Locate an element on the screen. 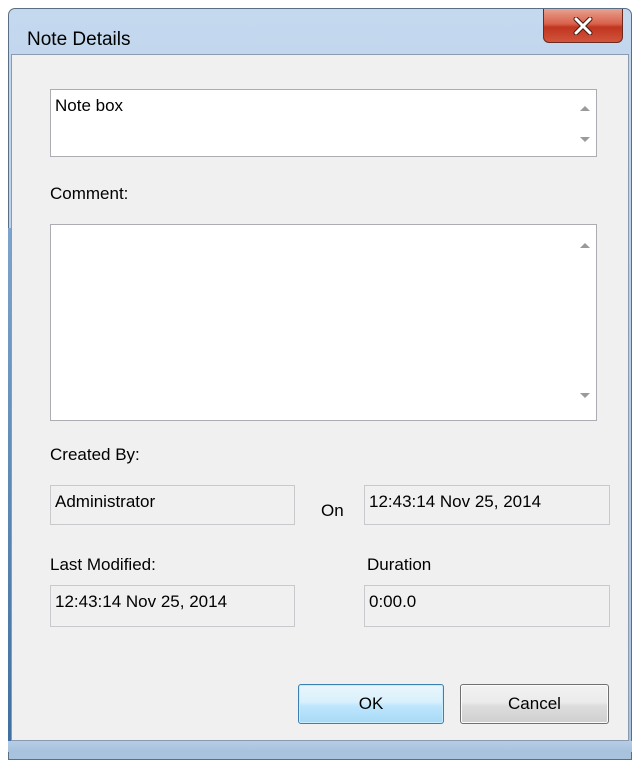  created-by-label: Created By: is located at coordinates (95, 454).